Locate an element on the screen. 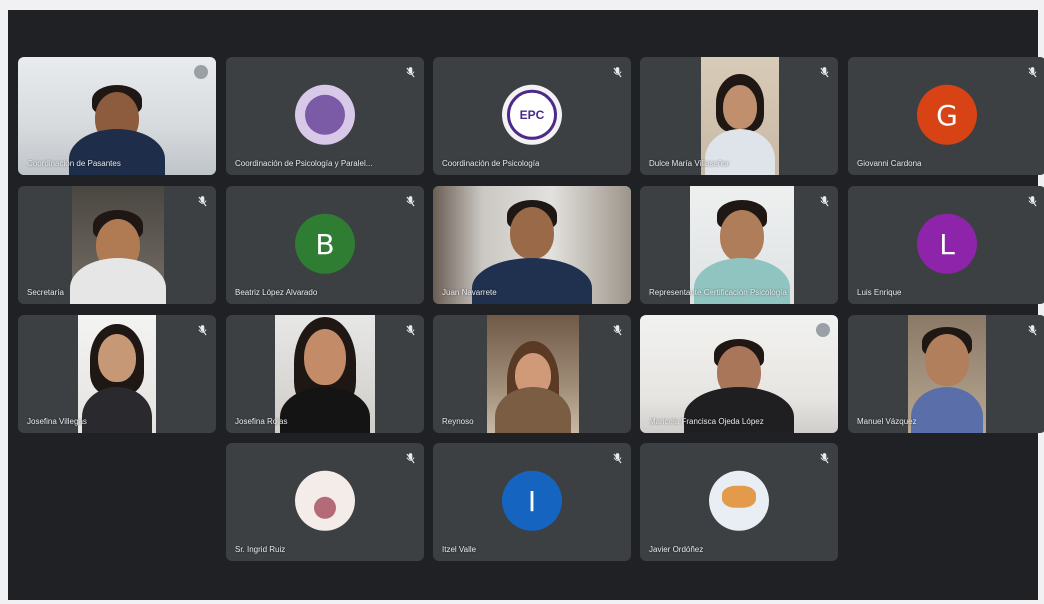  participant-tile: Reynoso is located at coordinates (532, 374).